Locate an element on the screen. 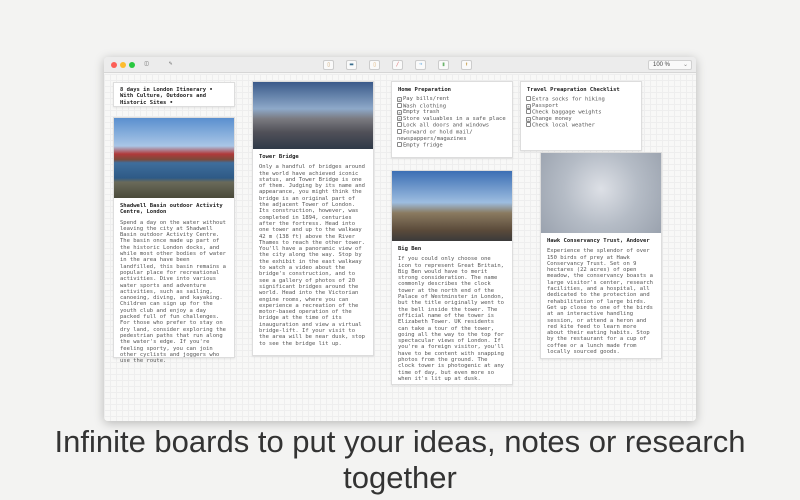  checklist-item: Lock all doors and windows is located at coordinates (452, 125).